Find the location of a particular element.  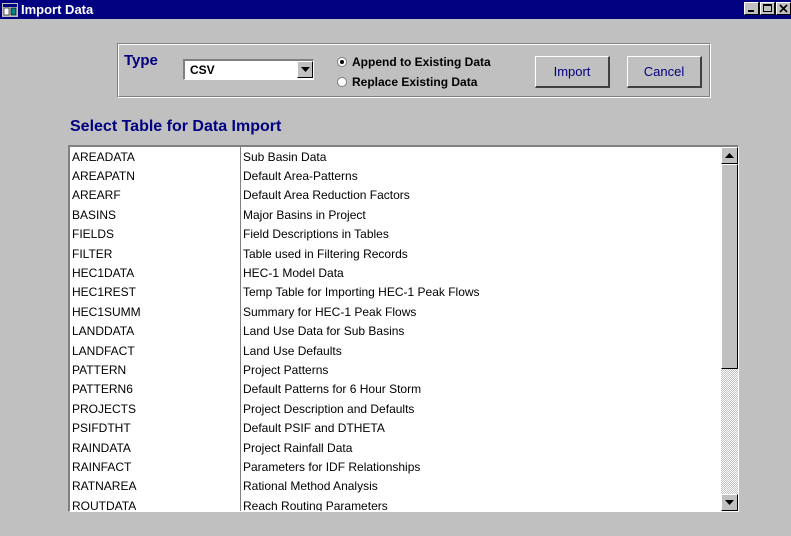

table-name-cell: PROJECTS is located at coordinates (104, 408).